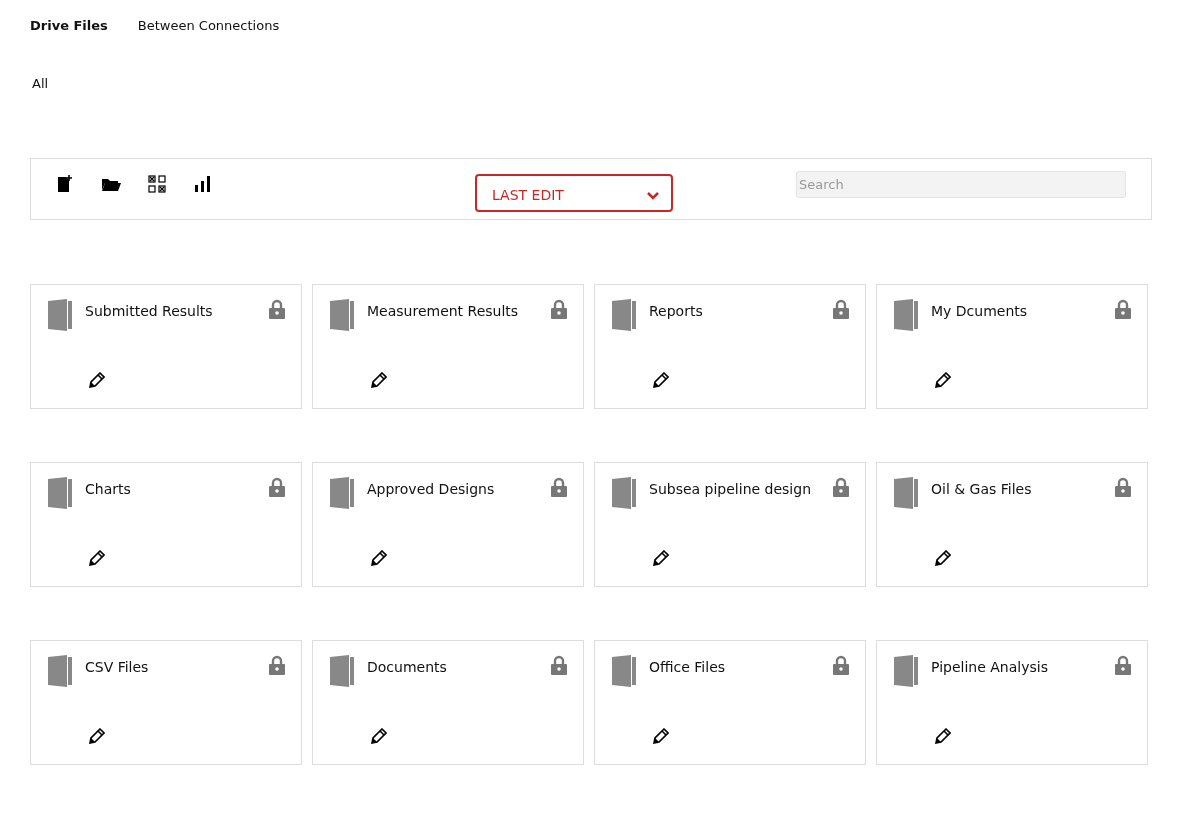  What do you see at coordinates (731, 489) in the screenshot?
I see `folder-name: Subsea pipeline design` at bounding box center [731, 489].